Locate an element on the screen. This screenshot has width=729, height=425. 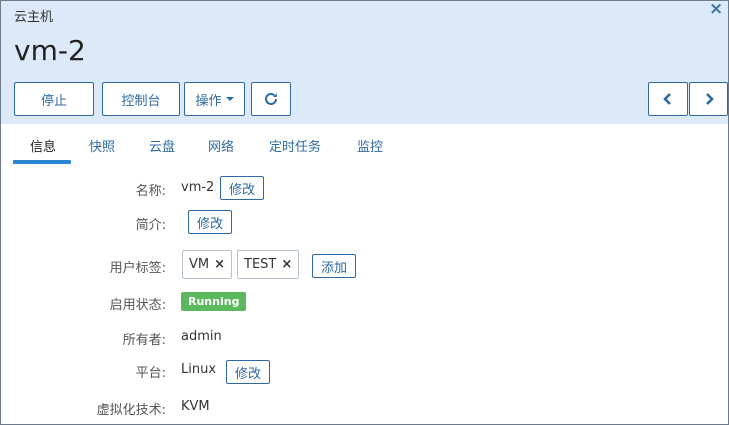
virtualization-value: KVM is located at coordinates (195, 406).